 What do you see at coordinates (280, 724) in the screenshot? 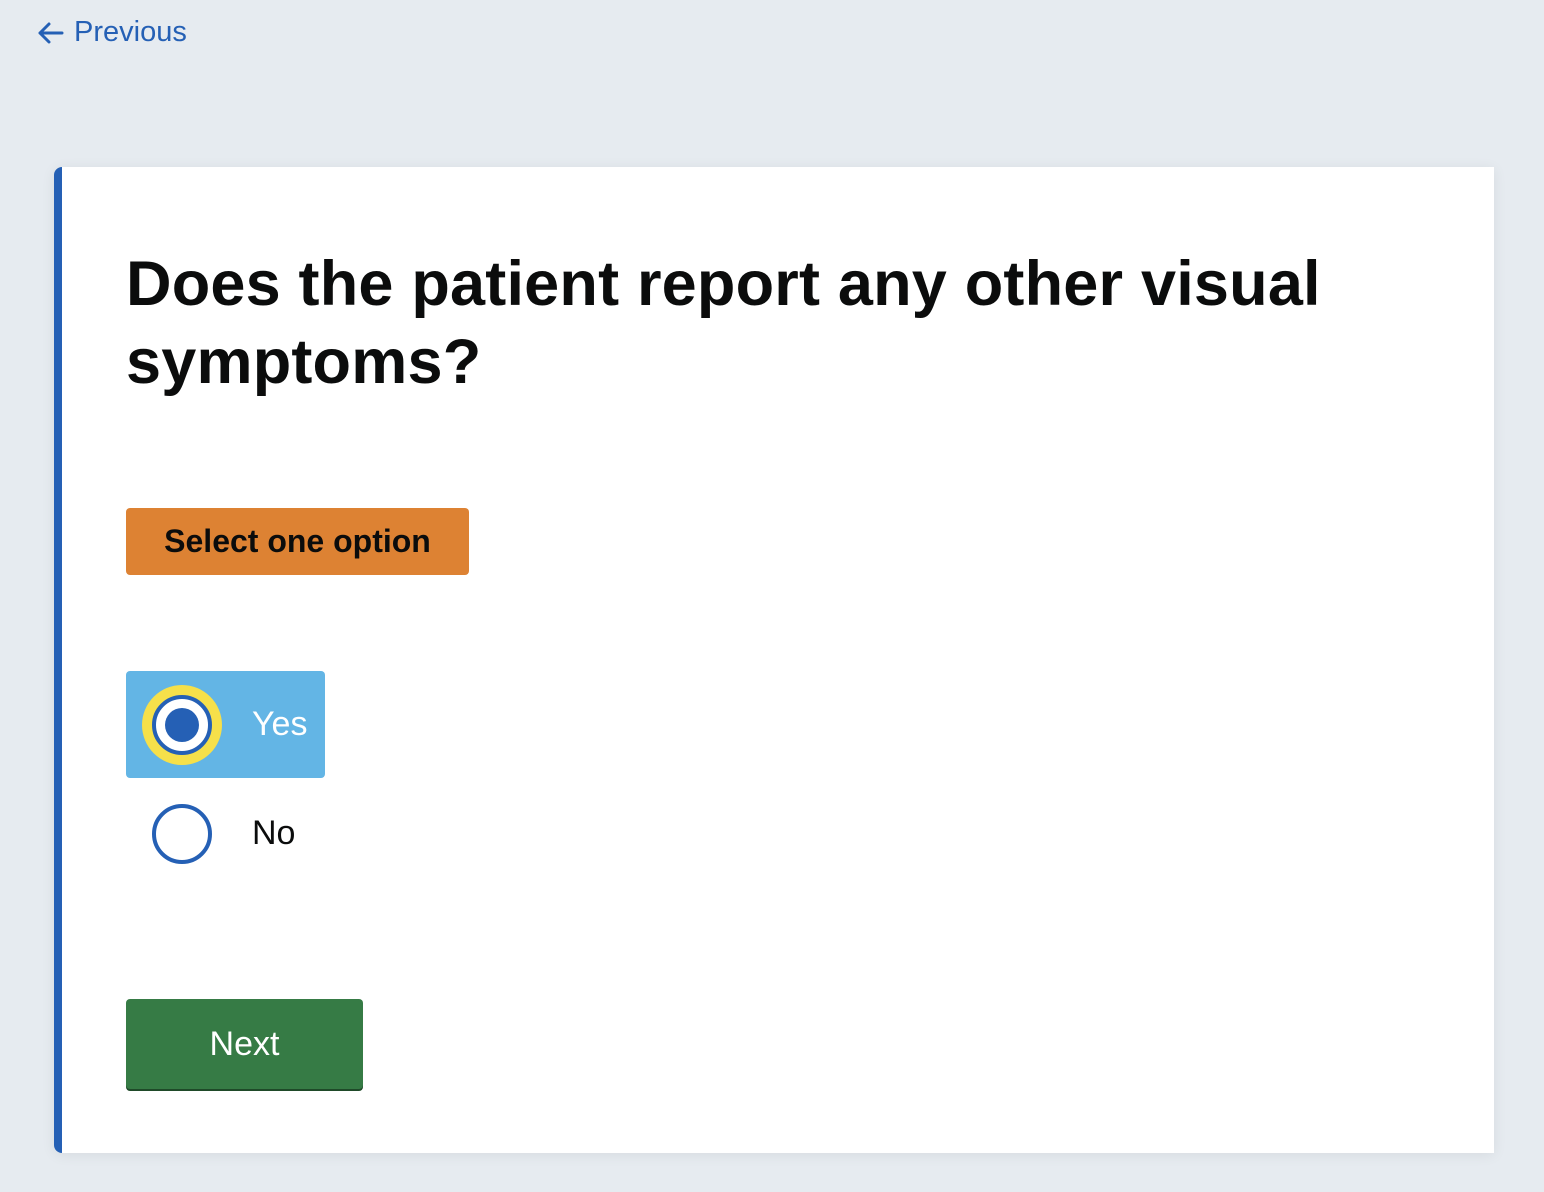
I see `option-yes-label: Yes` at bounding box center [280, 724].